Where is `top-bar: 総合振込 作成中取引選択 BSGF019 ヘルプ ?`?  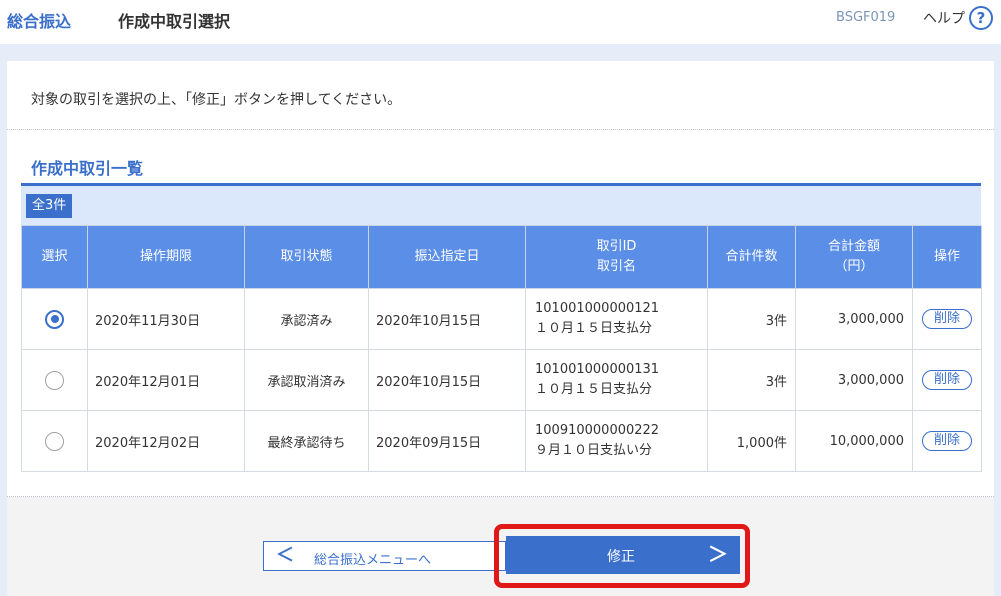
top-bar: 総合振込 作成中取引選択 BSGF019 ヘルプ ? is located at coordinates (500, 22).